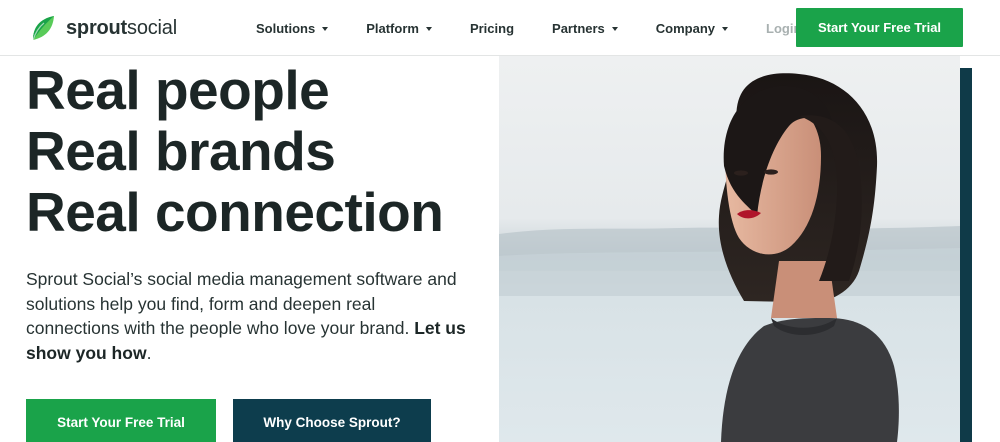 Image resolution: width=1000 pixels, height=442 pixels. I want to click on sprout-social-logo: sproutsocial, so click(103, 28).